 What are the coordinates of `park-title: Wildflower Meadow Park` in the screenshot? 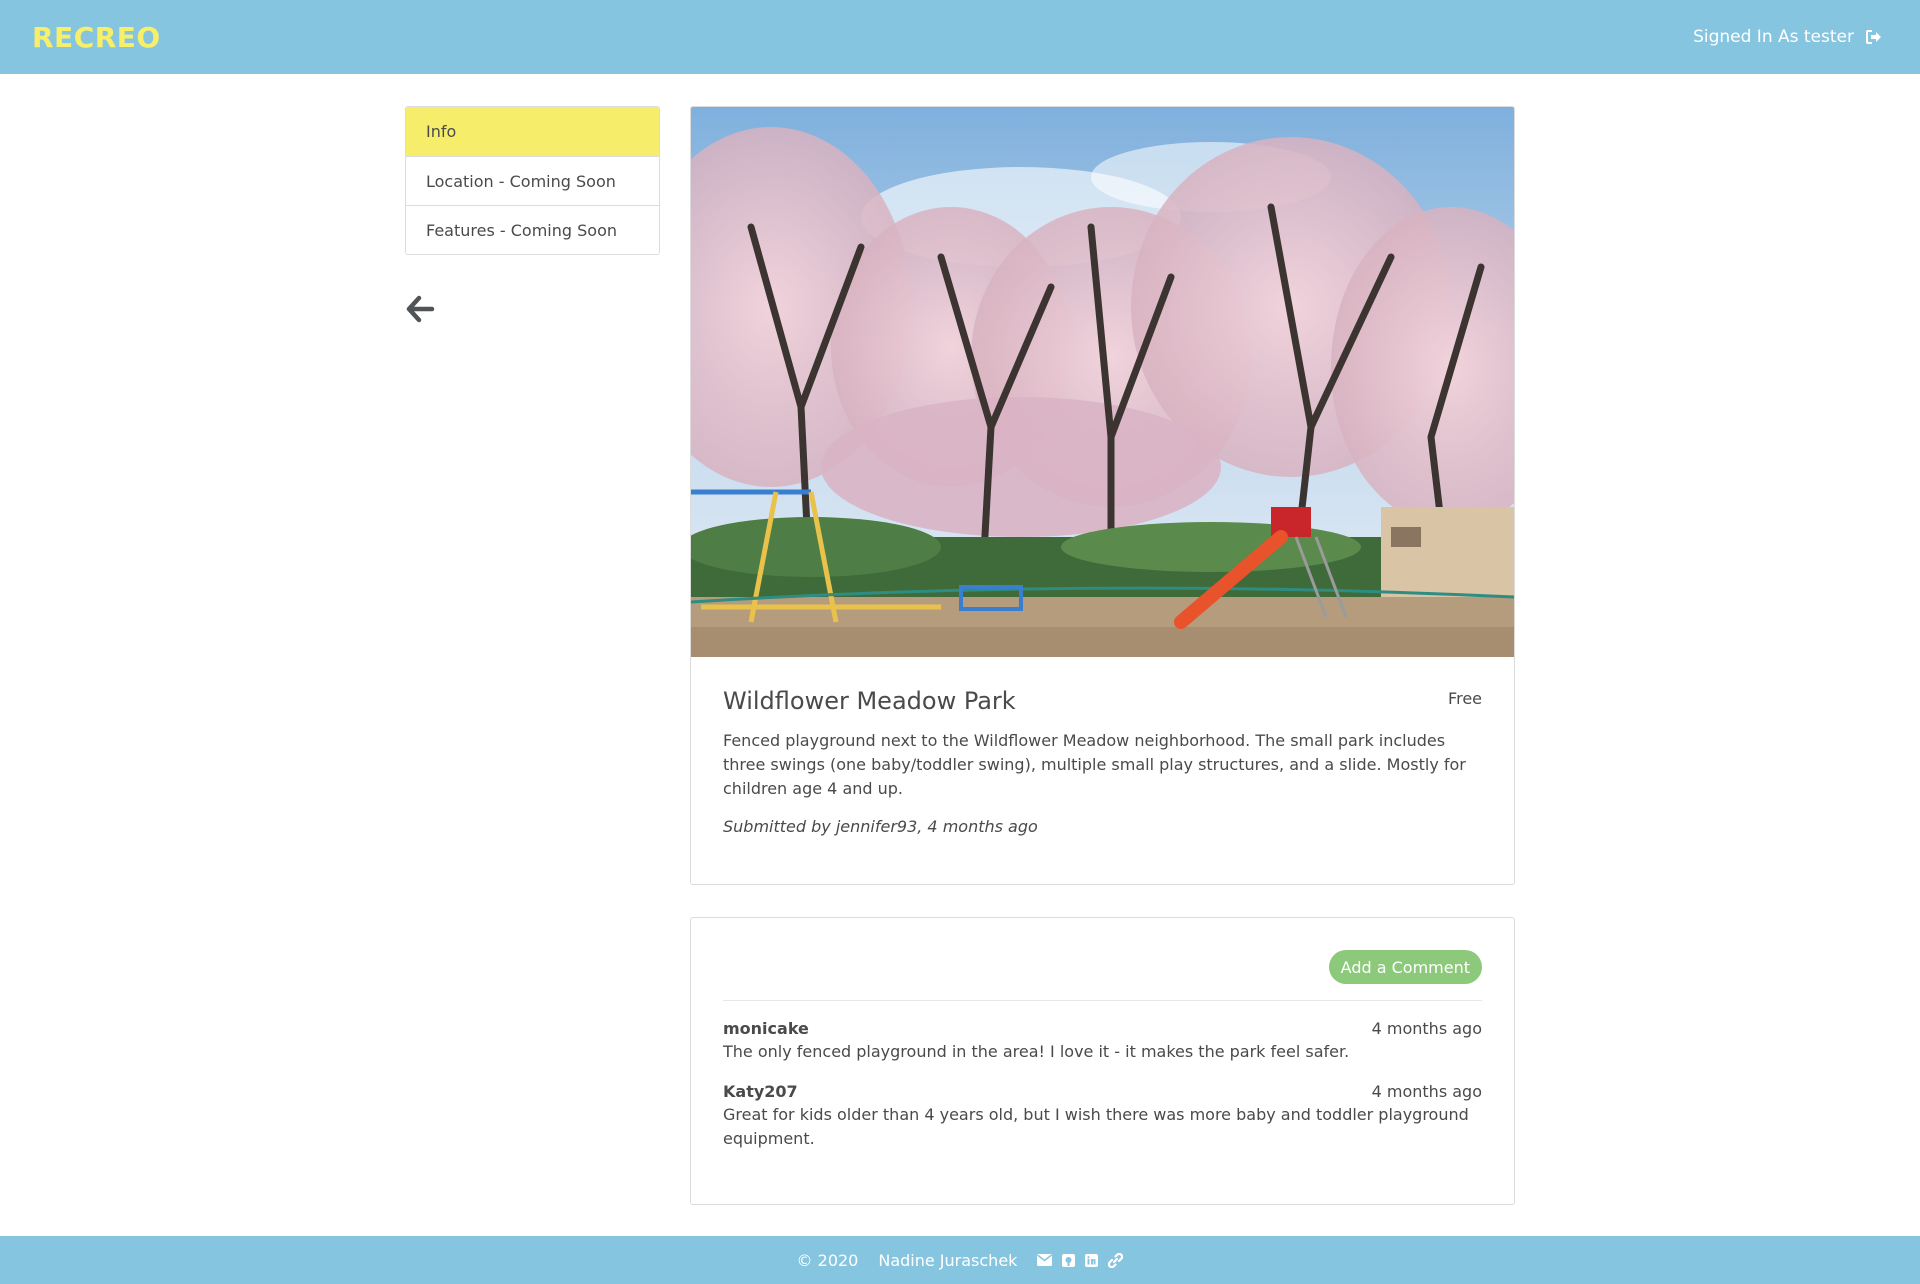 It's located at (869, 701).